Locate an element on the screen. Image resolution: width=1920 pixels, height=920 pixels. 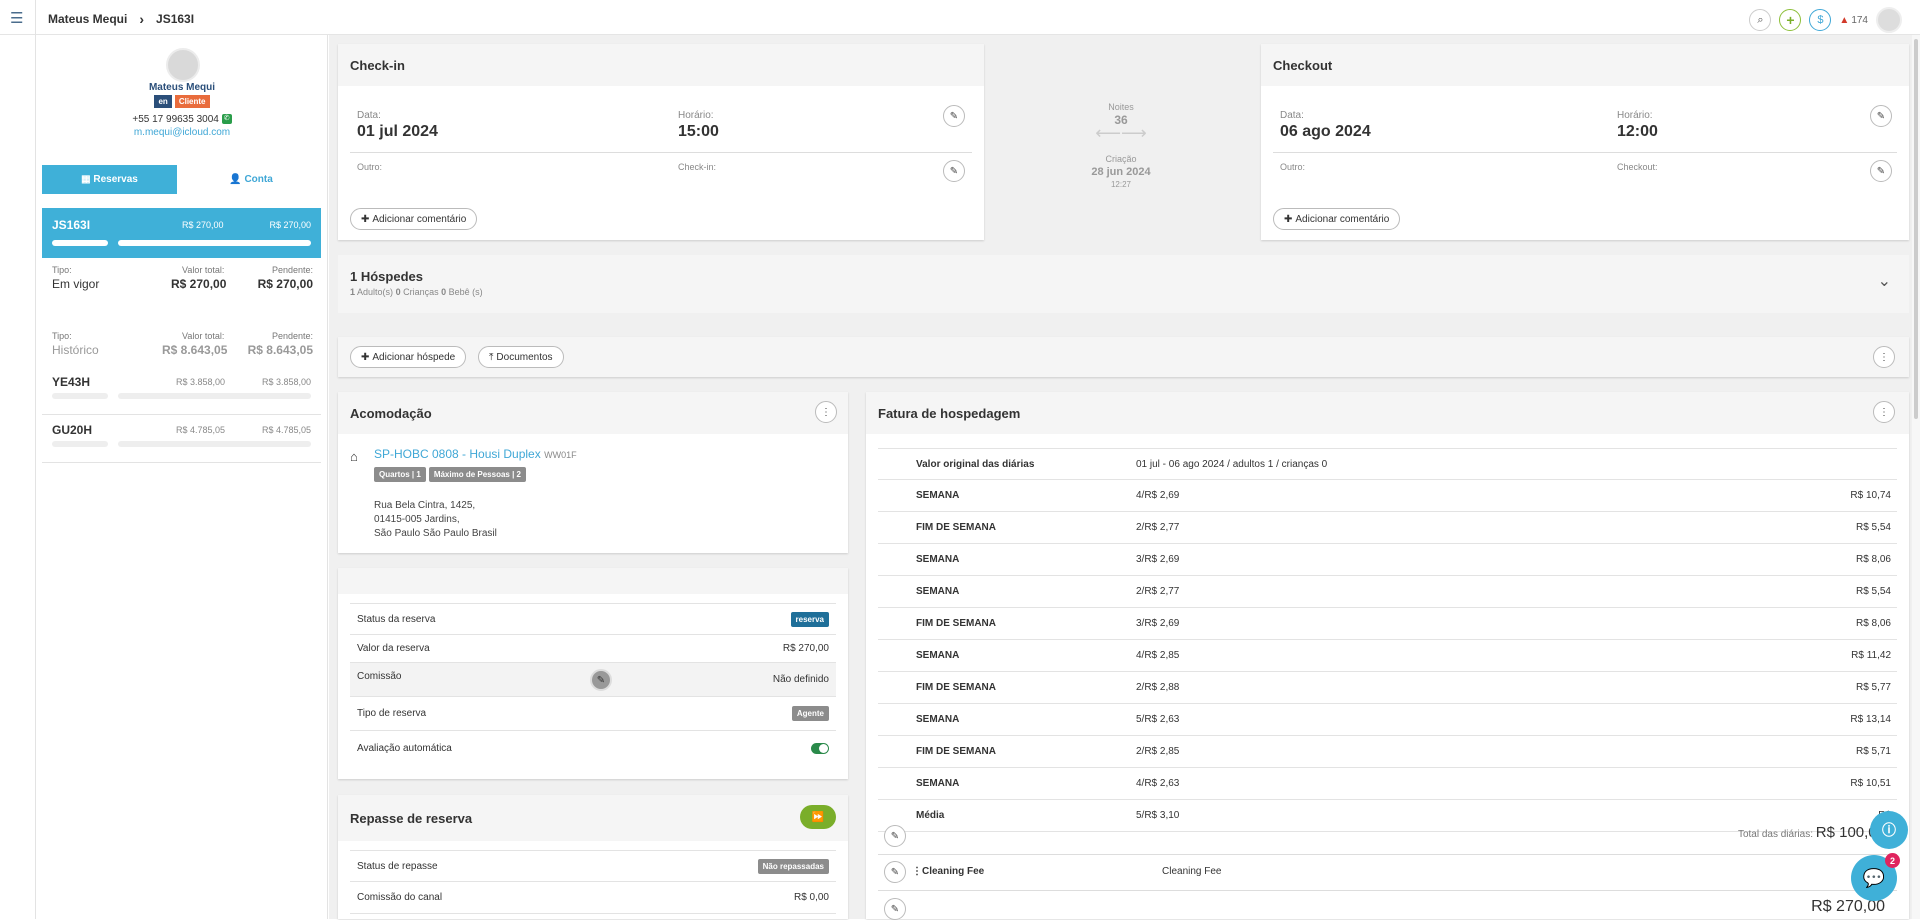
status-label: Status da reserva is located at coordinates (396, 619).